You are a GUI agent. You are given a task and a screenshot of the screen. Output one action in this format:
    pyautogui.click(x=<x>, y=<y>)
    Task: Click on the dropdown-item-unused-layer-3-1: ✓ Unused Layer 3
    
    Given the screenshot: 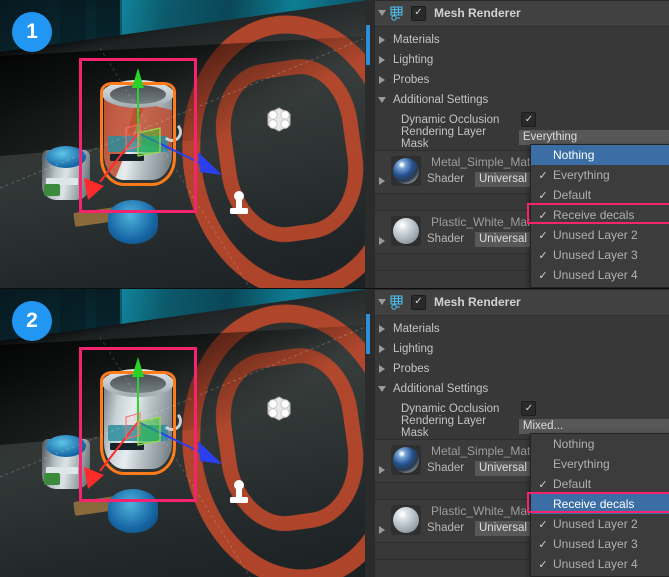 What is the action you would take?
    pyautogui.click(x=600, y=255)
    